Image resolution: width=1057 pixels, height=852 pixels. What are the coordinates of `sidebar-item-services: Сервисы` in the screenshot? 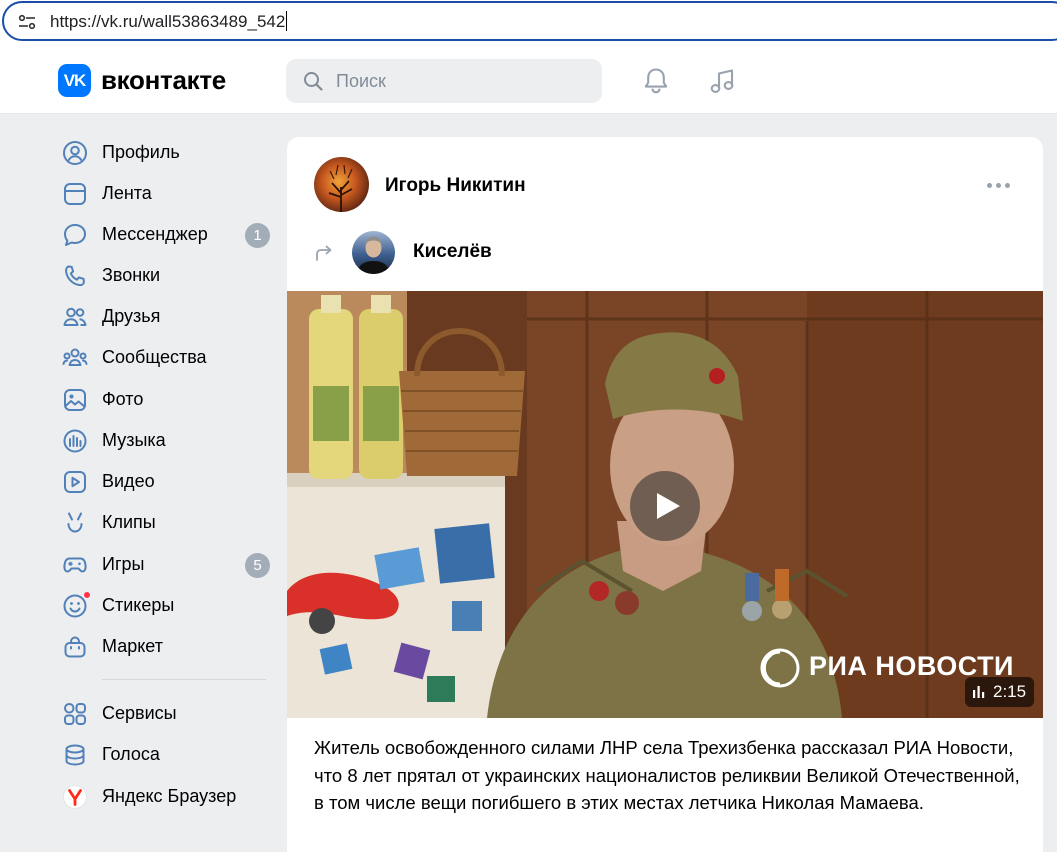 It's located at (165, 713).